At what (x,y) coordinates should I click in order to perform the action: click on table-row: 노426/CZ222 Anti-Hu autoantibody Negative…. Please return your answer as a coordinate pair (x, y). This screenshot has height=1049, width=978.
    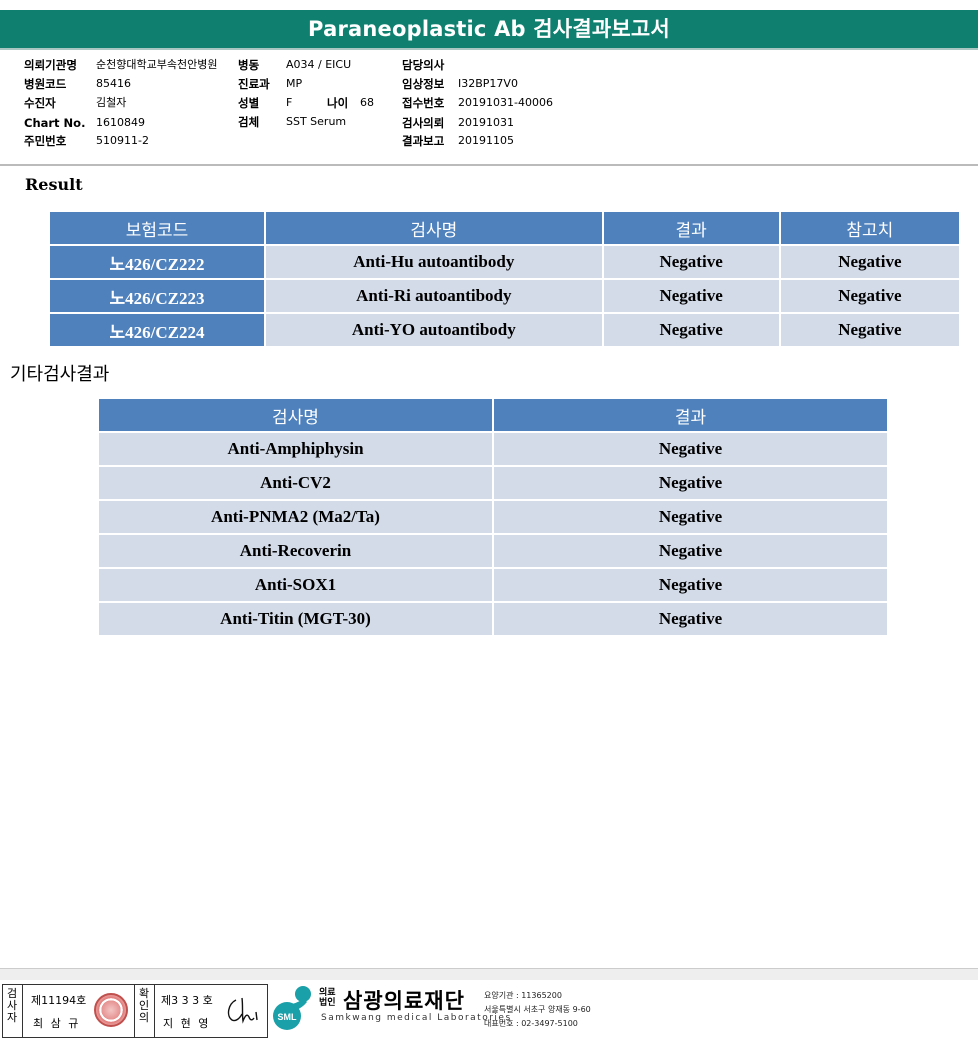
    Looking at the image, I should click on (504, 262).